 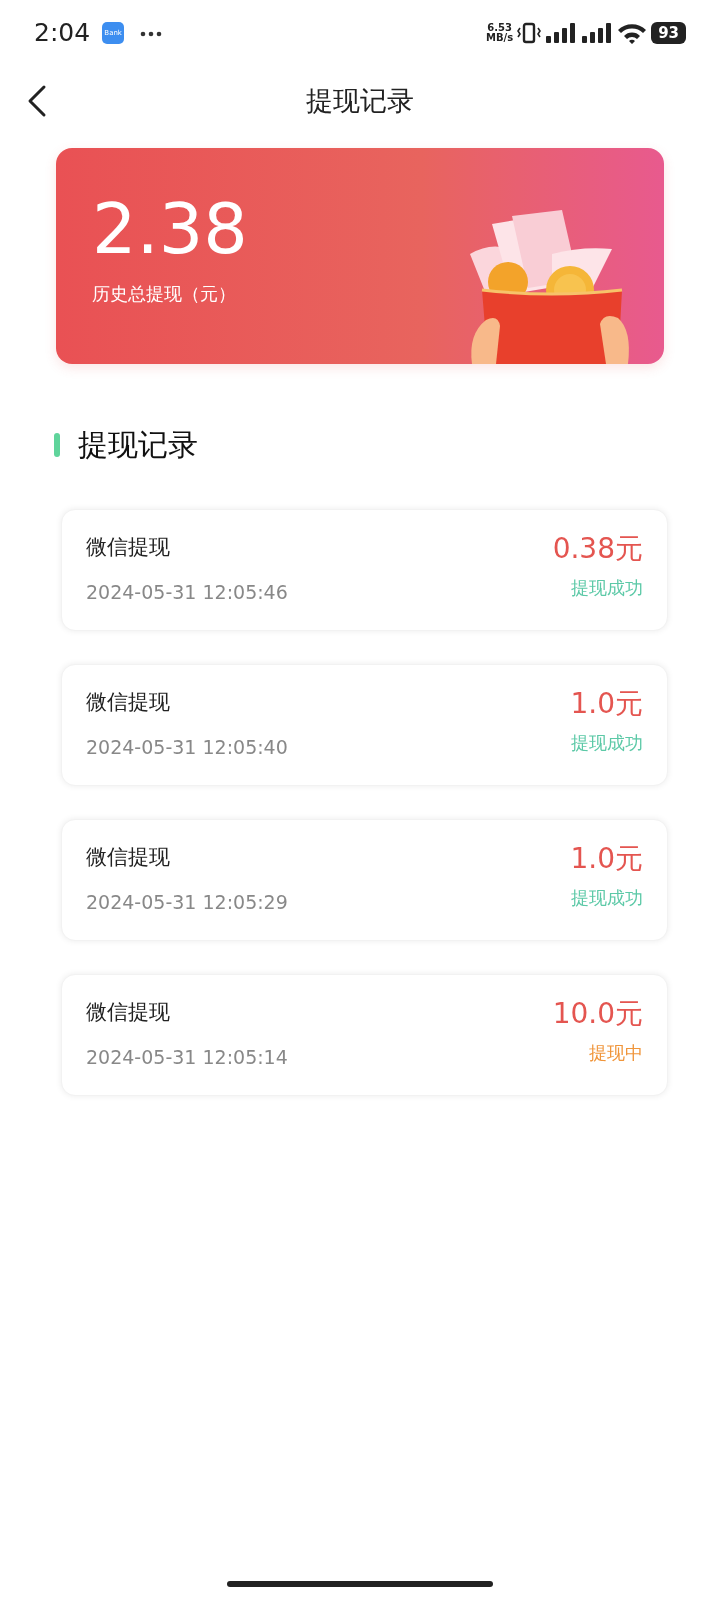 I want to click on record-card: 微信提现 2024-05-31 12:05:40 1.0元 提现成功, so click(x=364, y=725).